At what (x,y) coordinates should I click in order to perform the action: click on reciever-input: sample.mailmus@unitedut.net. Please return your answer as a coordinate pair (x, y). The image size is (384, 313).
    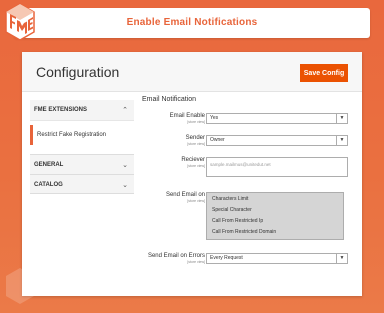
    Looking at the image, I should click on (277, 167).